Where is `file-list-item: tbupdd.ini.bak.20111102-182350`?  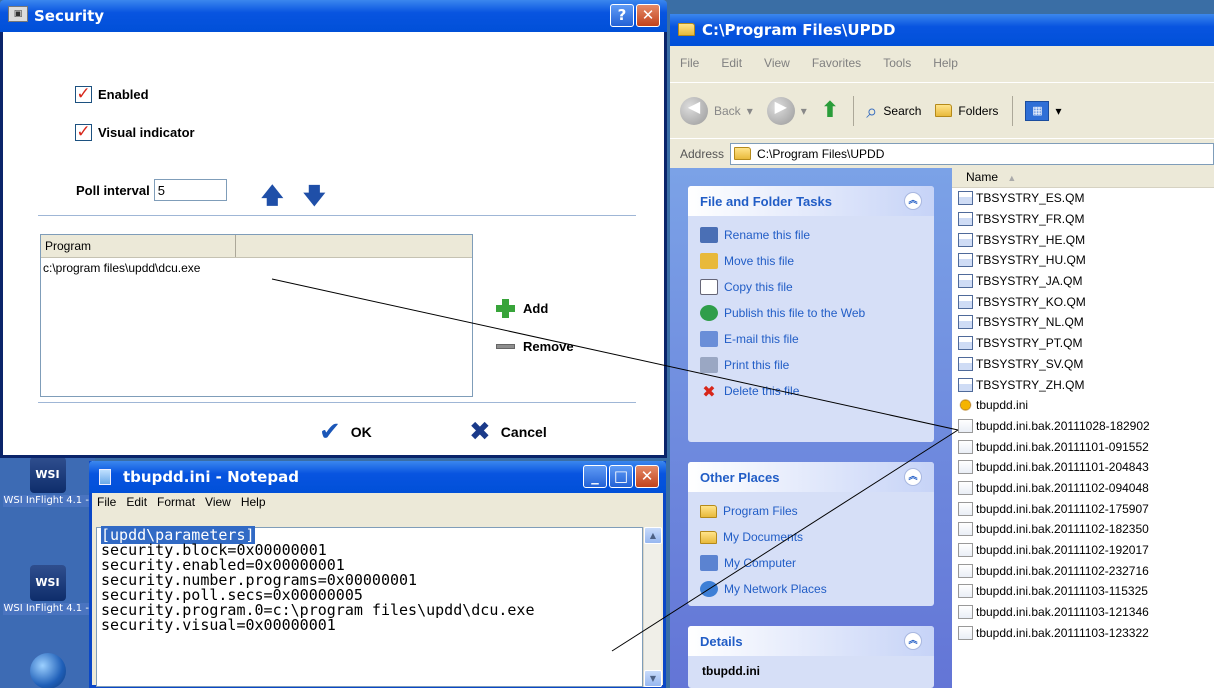 file-list-item: tbupdd.ini.bak.20111102-182350 is located at coordinates (1086, 529).